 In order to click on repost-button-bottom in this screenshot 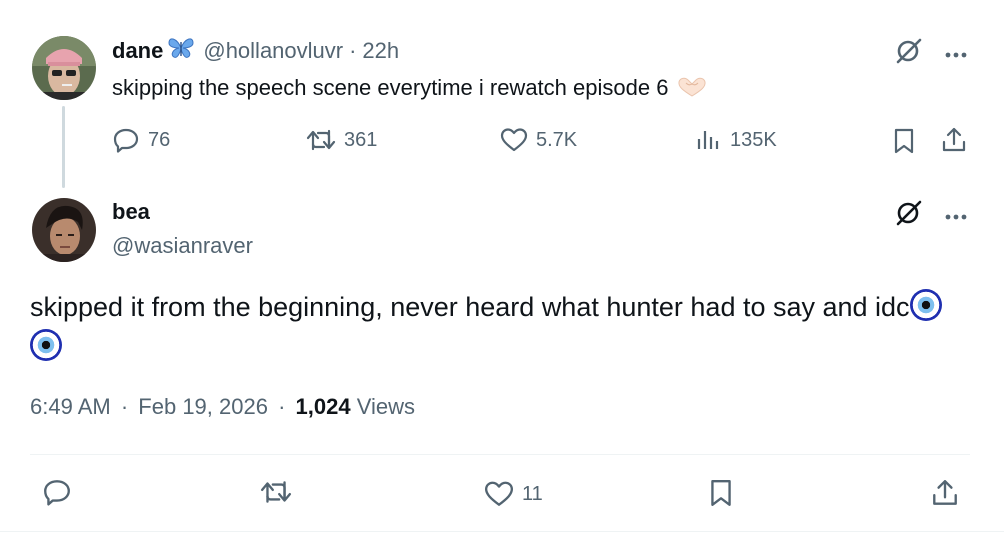, I will do `click(276, 492)`.